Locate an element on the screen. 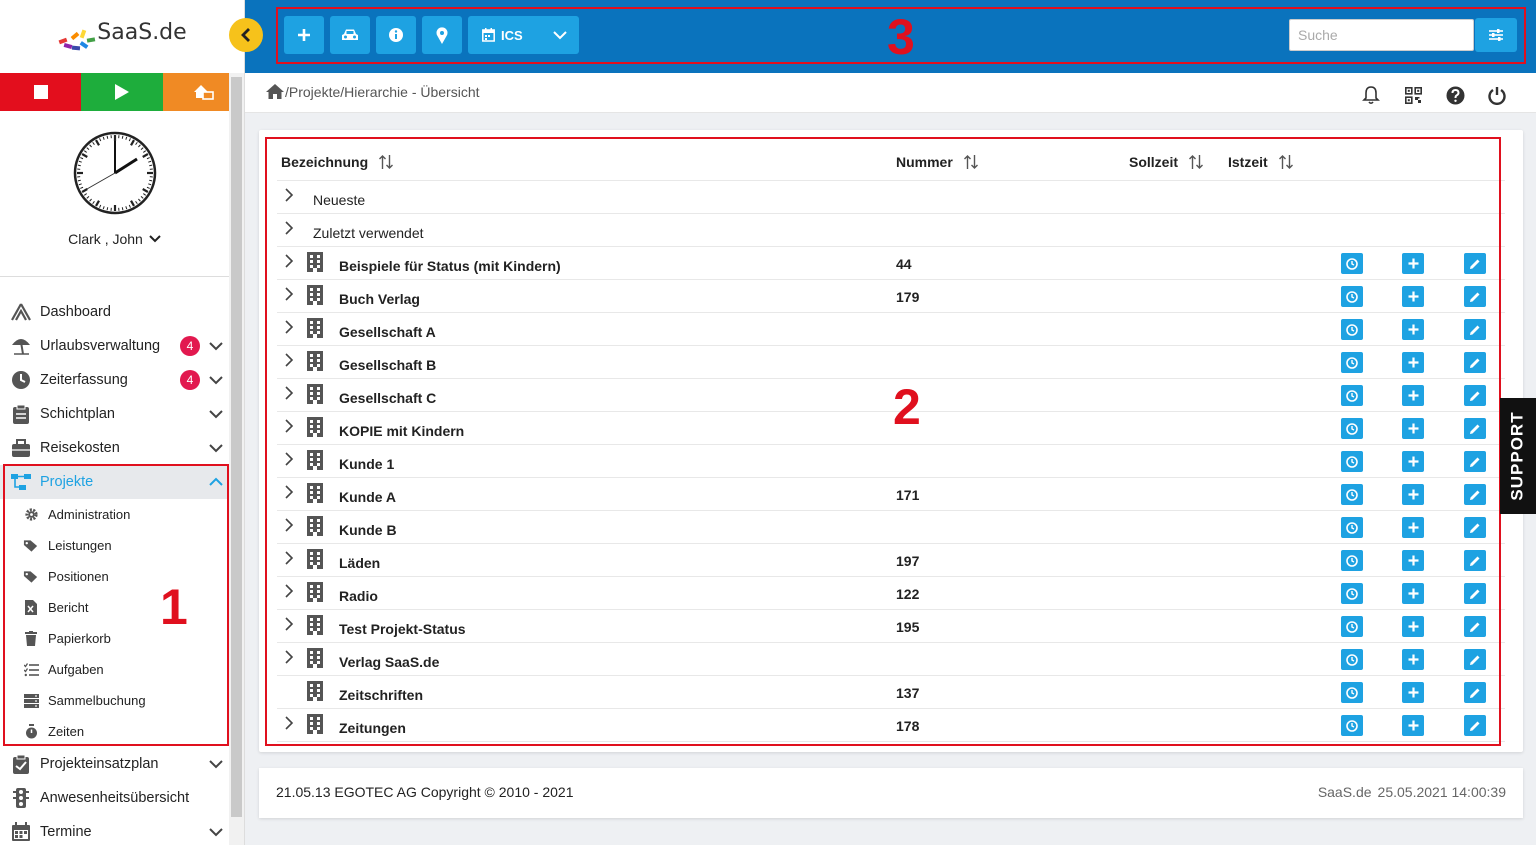 The width and height of the screenshot is (1536, 845). info-button is located at coordinates (396, 35).